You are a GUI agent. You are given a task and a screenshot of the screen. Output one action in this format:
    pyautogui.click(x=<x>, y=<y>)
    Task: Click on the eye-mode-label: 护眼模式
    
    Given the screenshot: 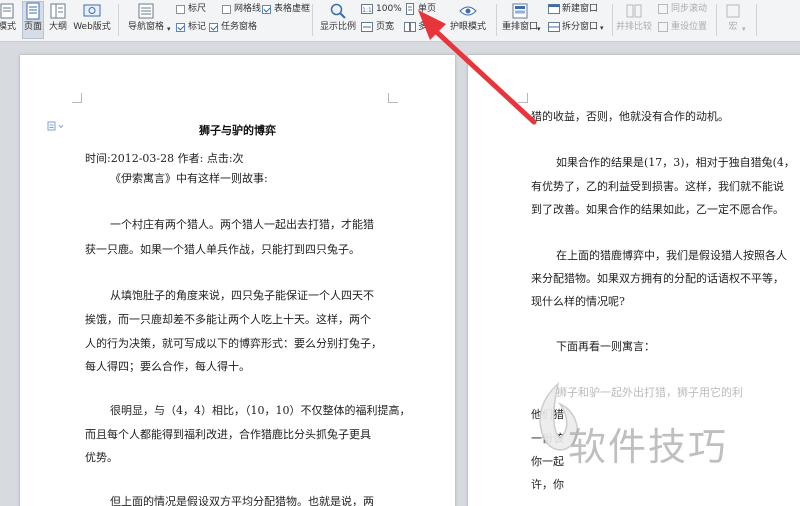 What is the action you would take?
    pyautogui.click(x=467, y=27)
    